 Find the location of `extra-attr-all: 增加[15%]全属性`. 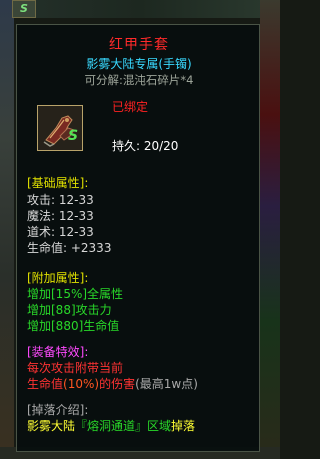

extra-attr-all: 增加[15%]全属性 is located at coordinates (75, 294).